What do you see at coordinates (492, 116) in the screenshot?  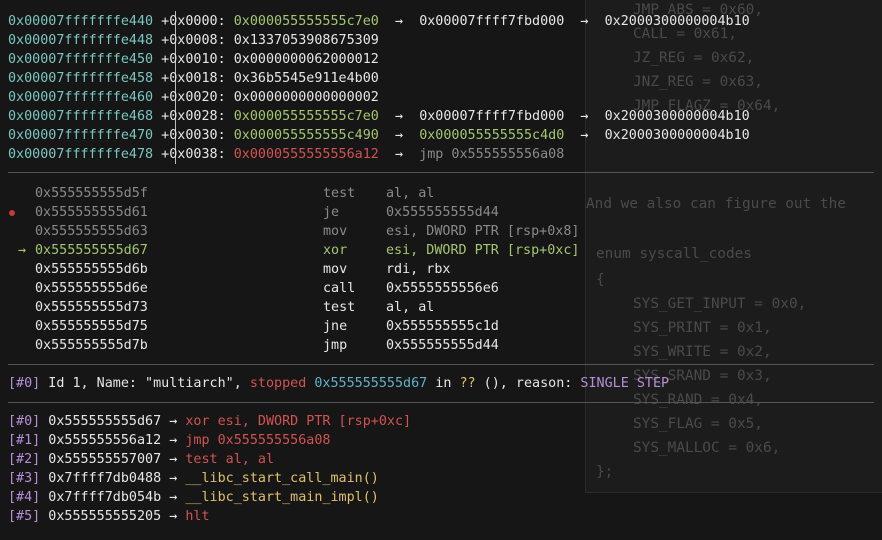 I see `stack-deref-value: 0x00007ffff7fbd000` at bounding box center [492, 116].